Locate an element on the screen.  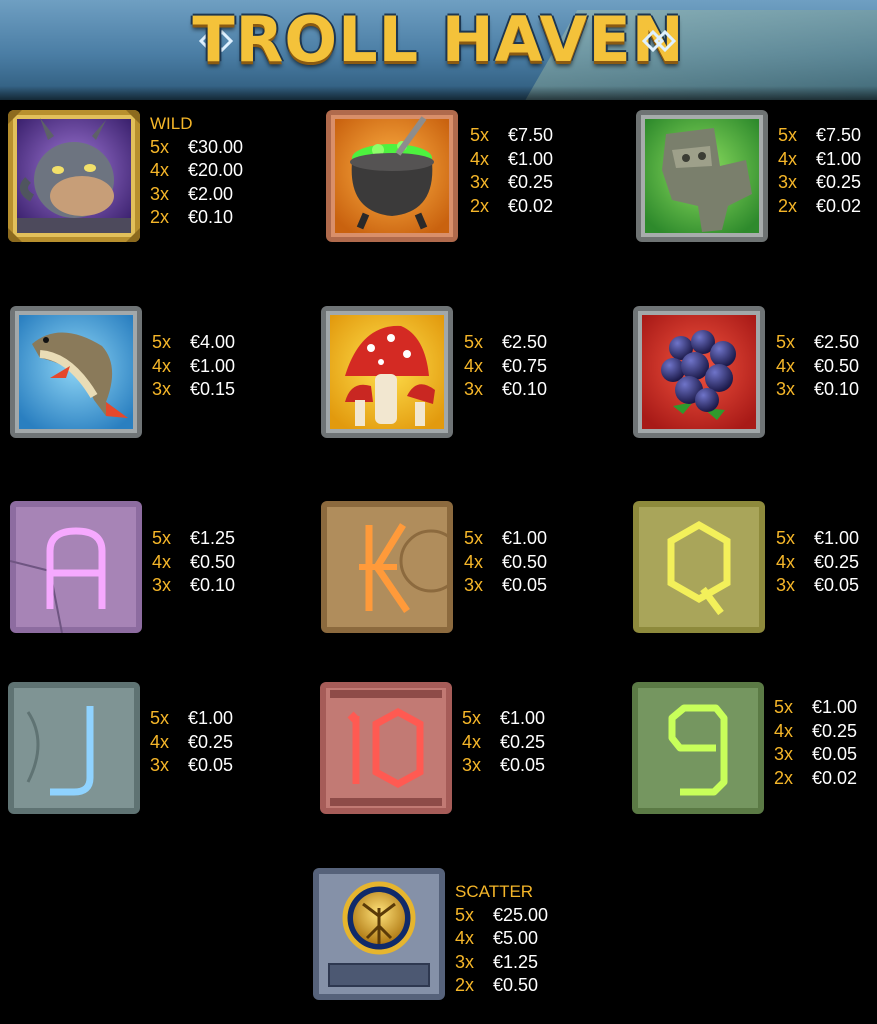
pay-row: 5x €7.50 is located at coordinates (511, 136).